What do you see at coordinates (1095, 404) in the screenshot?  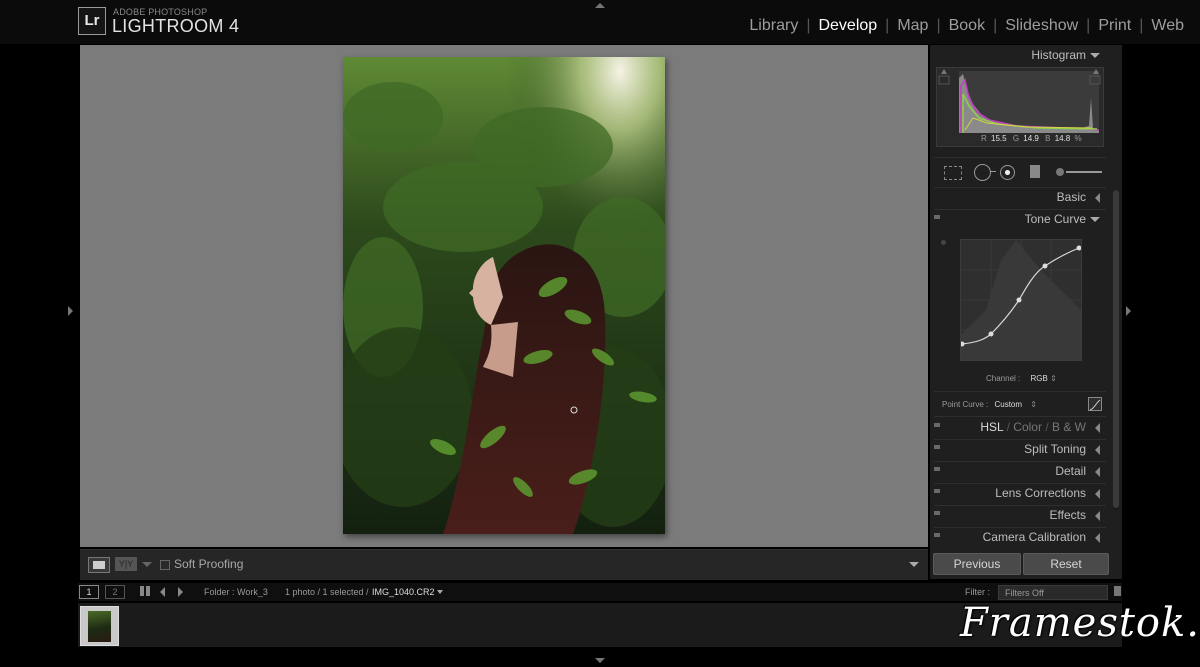 I see `edit-point-curve-icon` at bounding box center [1095, 404].